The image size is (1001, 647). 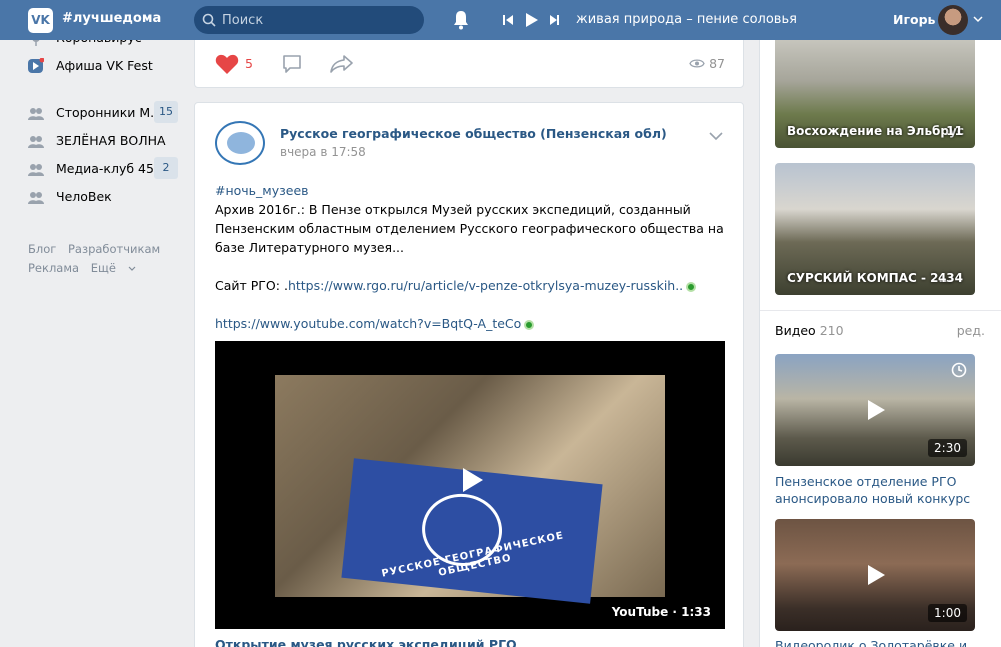 I want to click on view-count: 87, so click(x=707, y=63).